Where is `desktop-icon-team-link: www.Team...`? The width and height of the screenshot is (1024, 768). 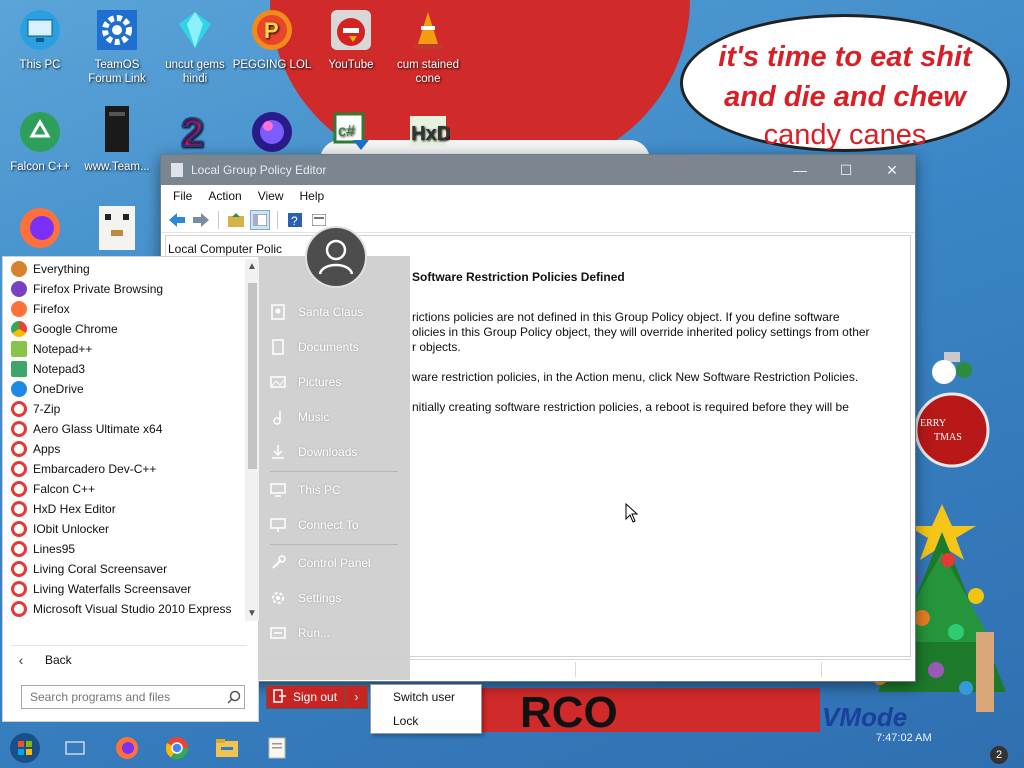 desktop-icon-team-link: www.Team... is located at coordinates (117, 139).